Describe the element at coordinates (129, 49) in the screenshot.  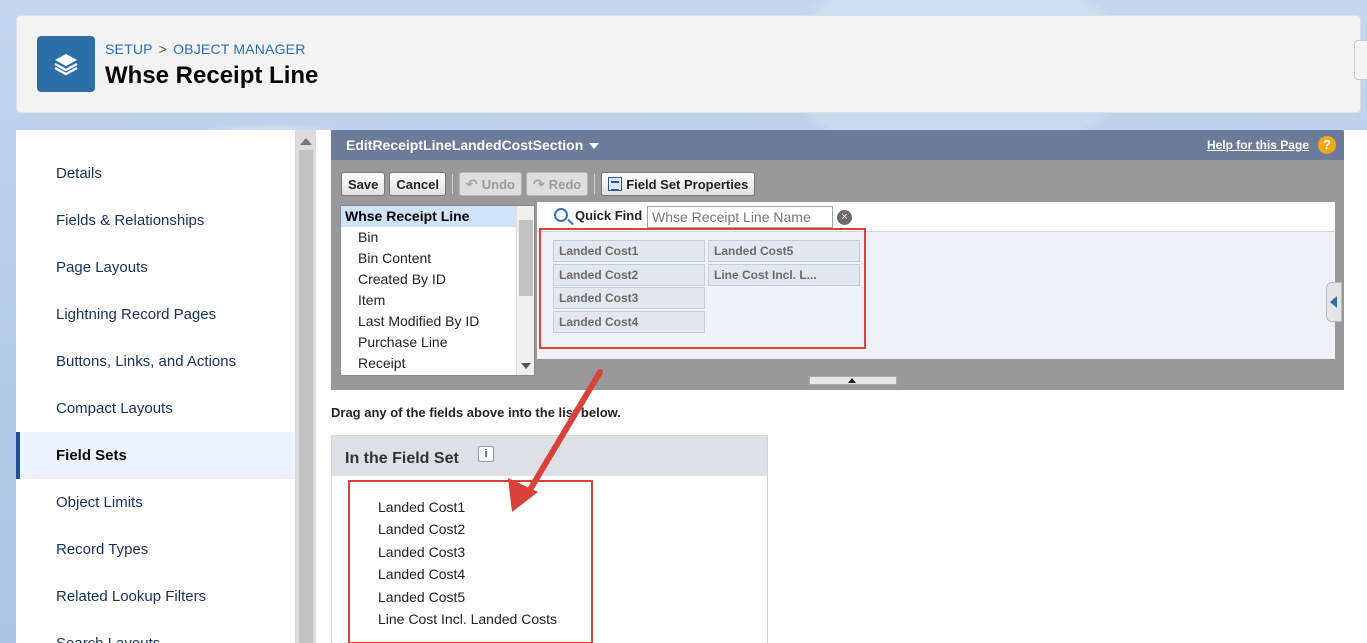
I see `breadcrumb-setup-link: SETUP` at that location.